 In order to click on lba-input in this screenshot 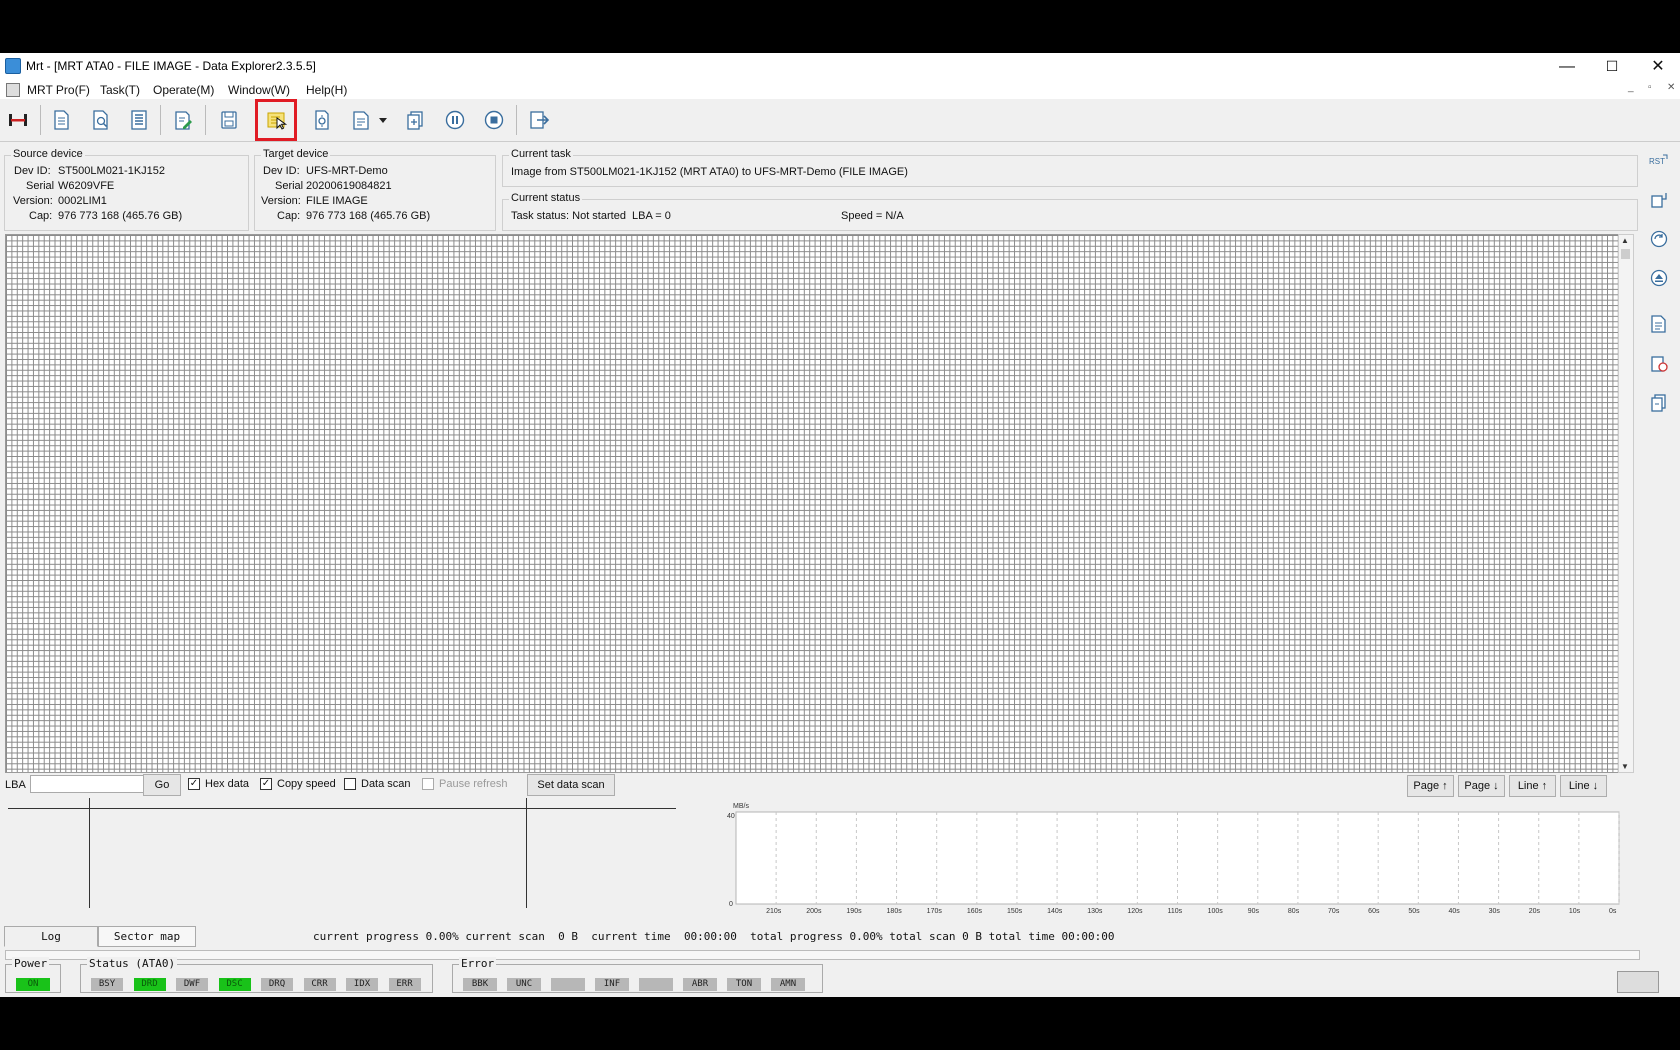, I will do `click(87, 784)`.